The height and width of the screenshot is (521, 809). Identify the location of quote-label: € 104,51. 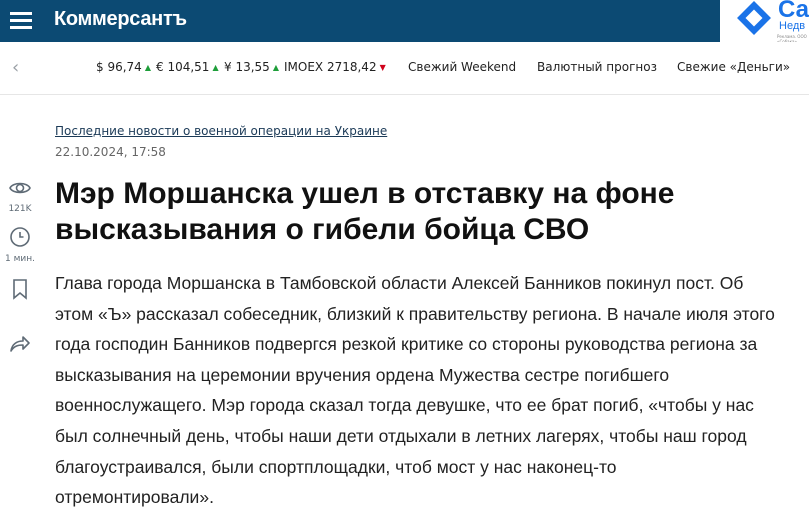
(183, 67).